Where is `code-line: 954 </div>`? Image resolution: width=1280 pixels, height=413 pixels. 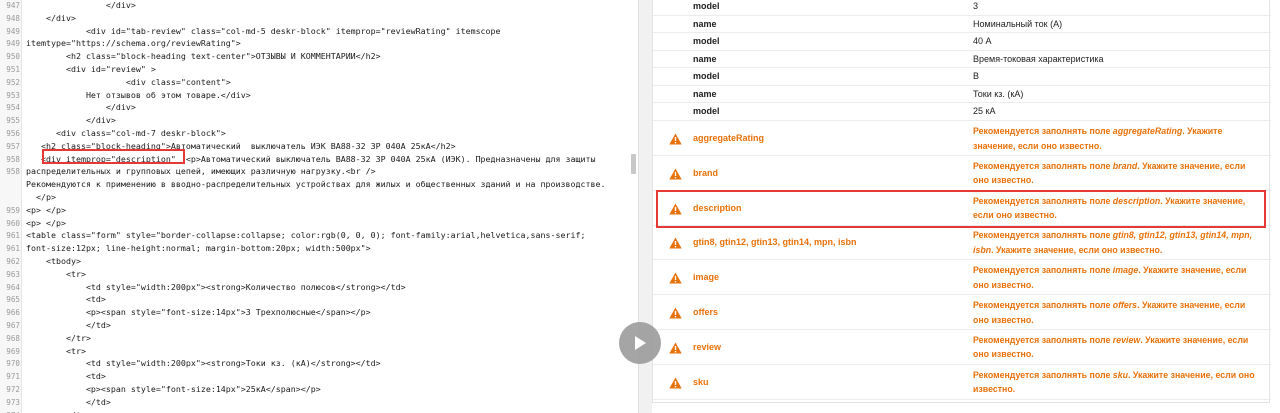 code-line: 954 </div> is located at coordinates (314, 107).